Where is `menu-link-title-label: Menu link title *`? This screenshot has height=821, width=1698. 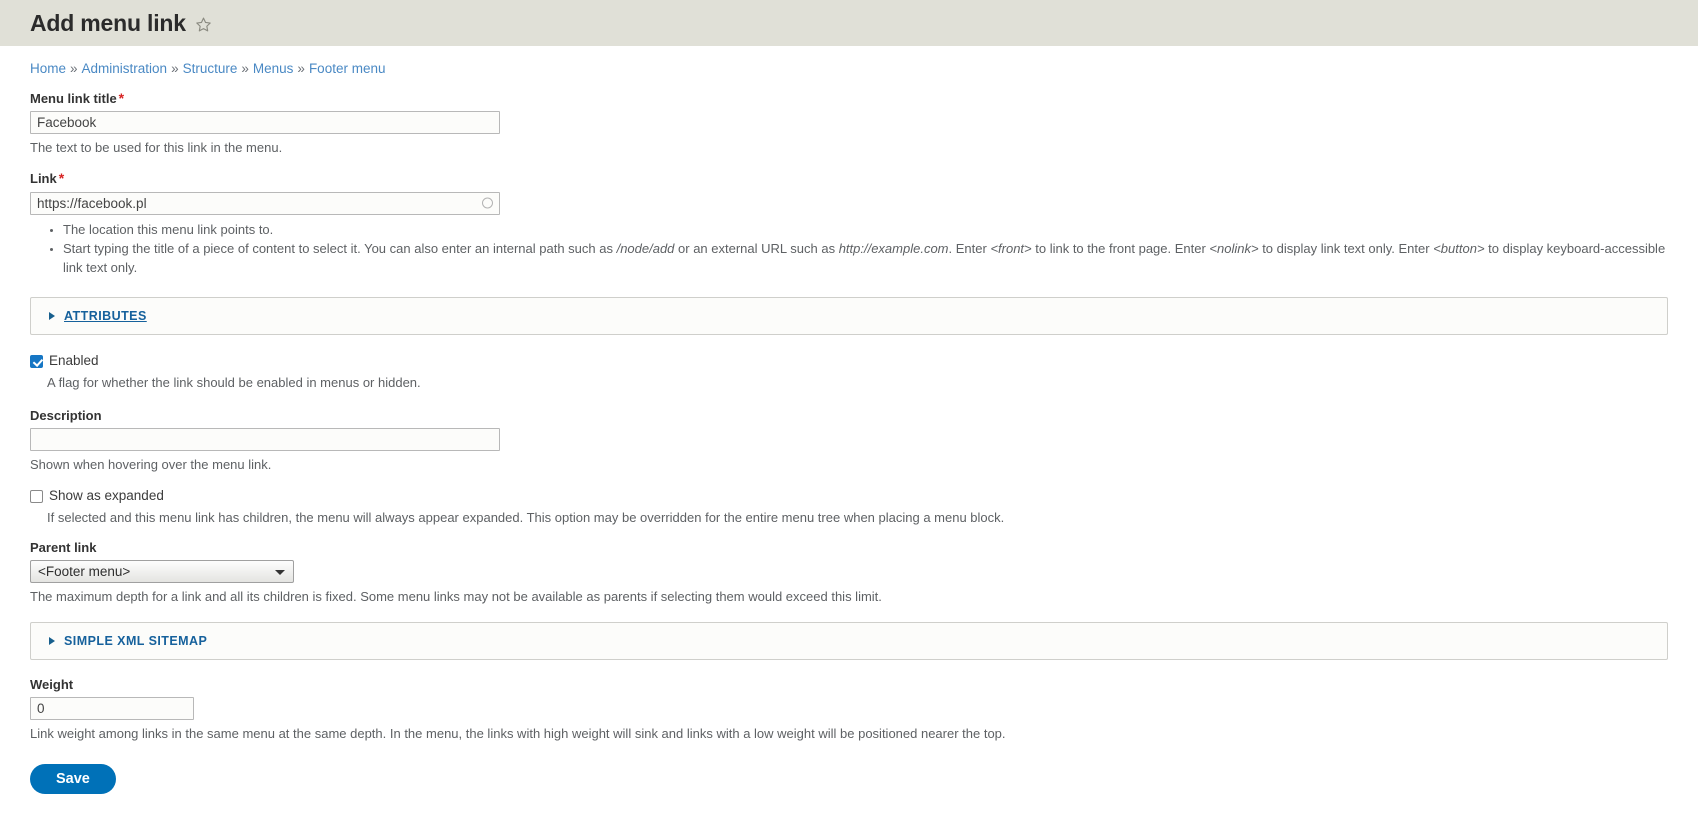 menu-link-title-label: Menu link title * is located at coordinates (849, 97).